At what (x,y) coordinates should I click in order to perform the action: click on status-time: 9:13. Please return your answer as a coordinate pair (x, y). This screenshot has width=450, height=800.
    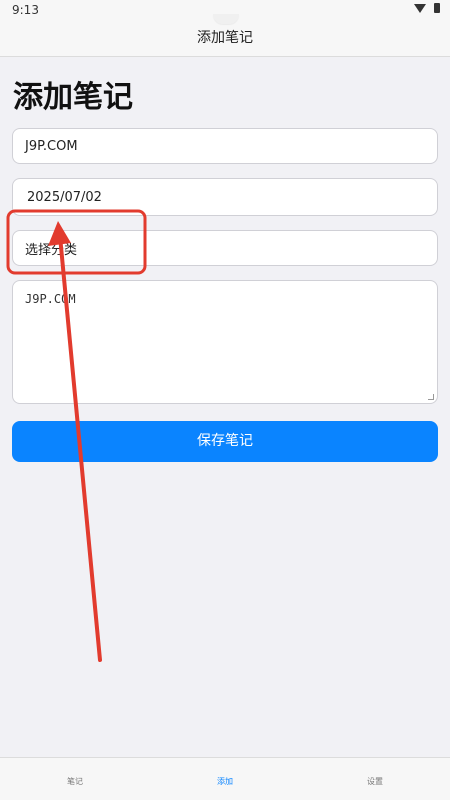
    Looking at the image, I should click on (25, 10).